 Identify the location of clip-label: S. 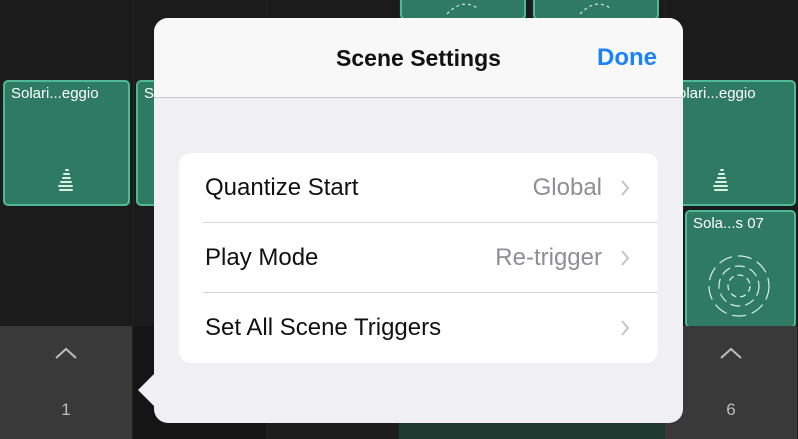
(149, 93).